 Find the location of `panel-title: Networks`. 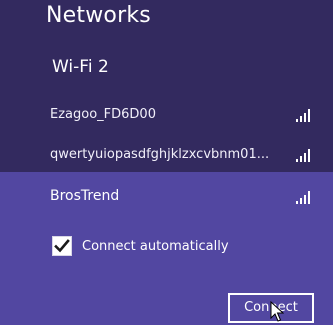

panel-title: Networks is located at coordinates (98, 15).